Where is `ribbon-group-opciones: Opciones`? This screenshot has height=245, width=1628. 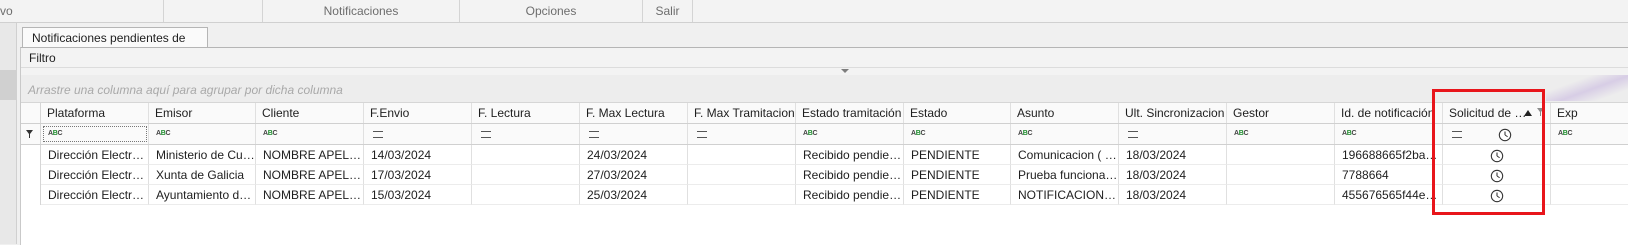
ribbon-group-opciones: Opciones is located at coordinates (551, 11).